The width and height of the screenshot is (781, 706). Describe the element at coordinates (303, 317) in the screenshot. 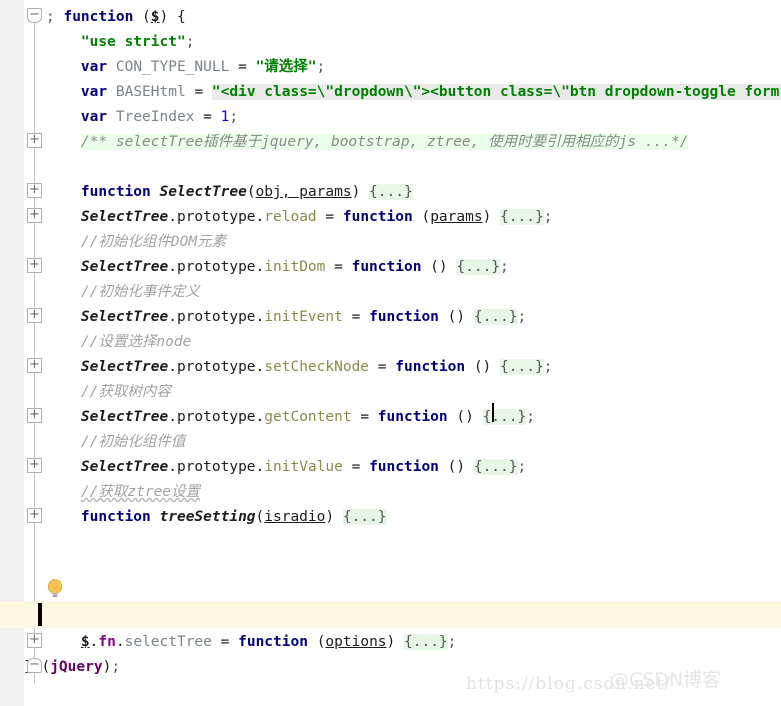

I see `token-method-initevent: initEvent` at that location.